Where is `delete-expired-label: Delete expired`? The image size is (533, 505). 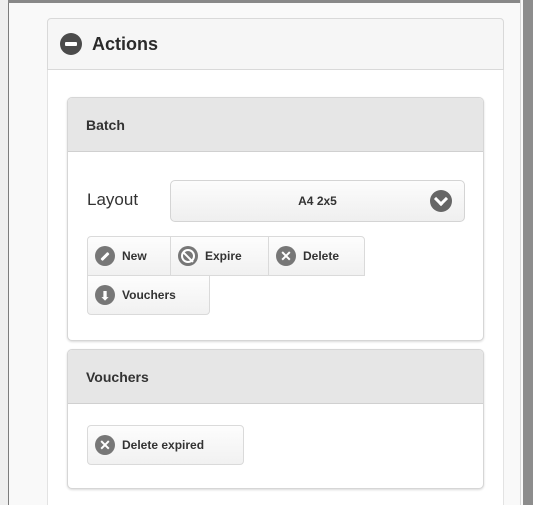
delete-expired-label: Delete expired is located at coordinates (163, 445).